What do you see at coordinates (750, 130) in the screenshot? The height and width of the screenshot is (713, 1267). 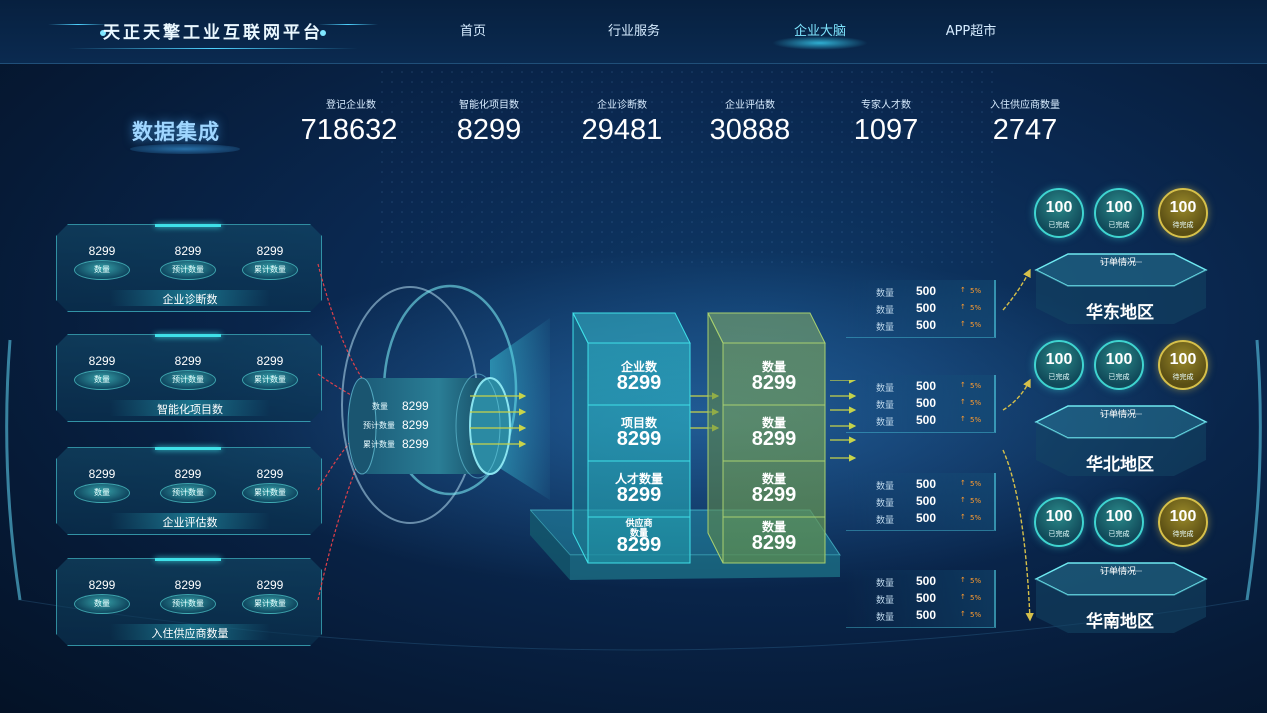 I see `stat-value-assessment: 30888` at bounding box center [750, 130].